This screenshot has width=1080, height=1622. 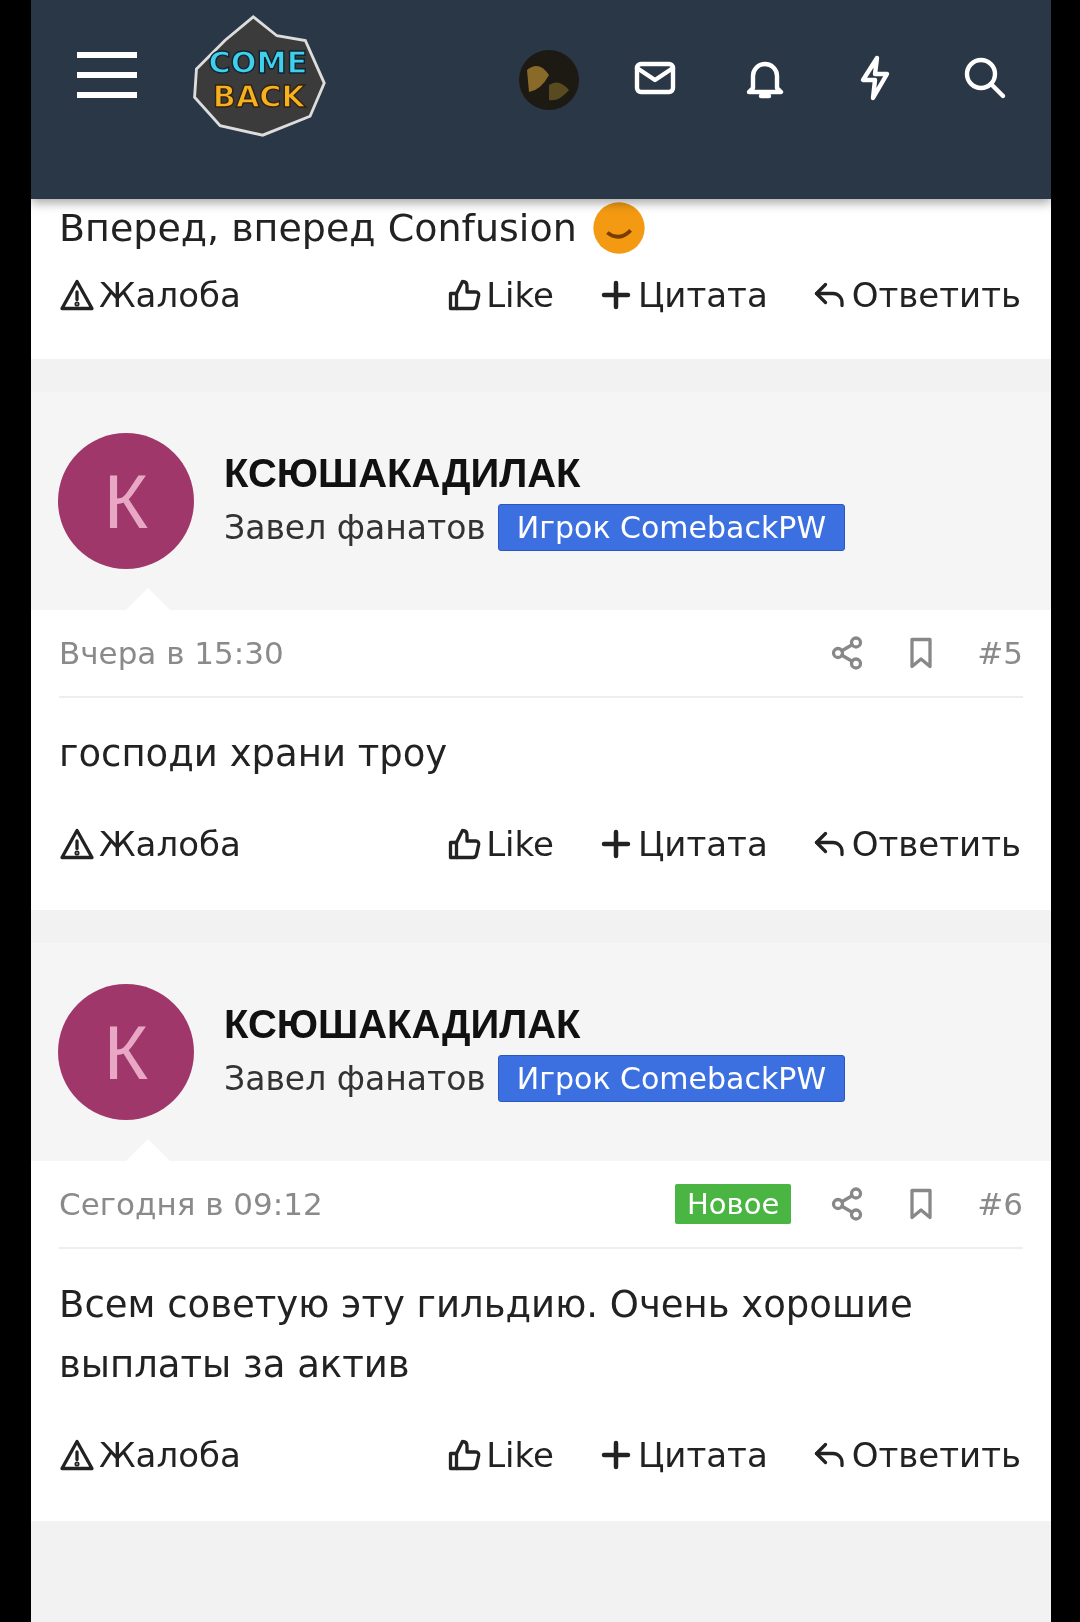 What do you see at coordinates (254, 754) in the screenshot?
I see `message-text: господи храни троу` at bounding box center [254, 754].